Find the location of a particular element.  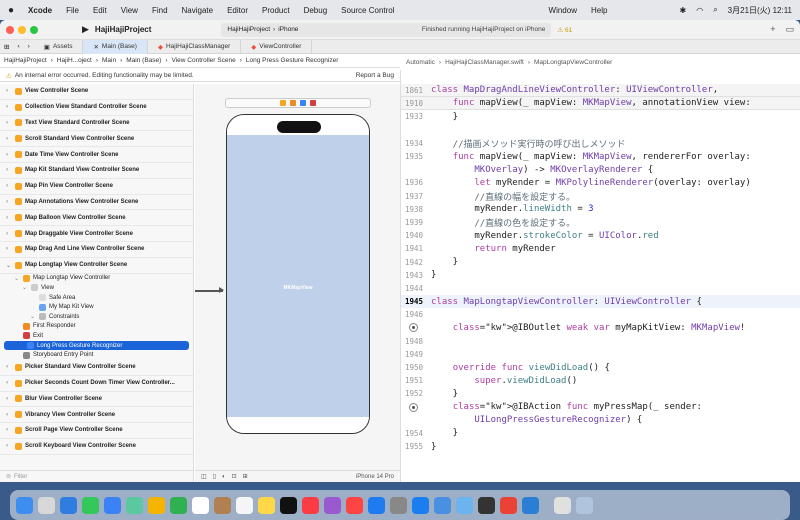

code-line: 1954 } is located at coordinates (600, 433).